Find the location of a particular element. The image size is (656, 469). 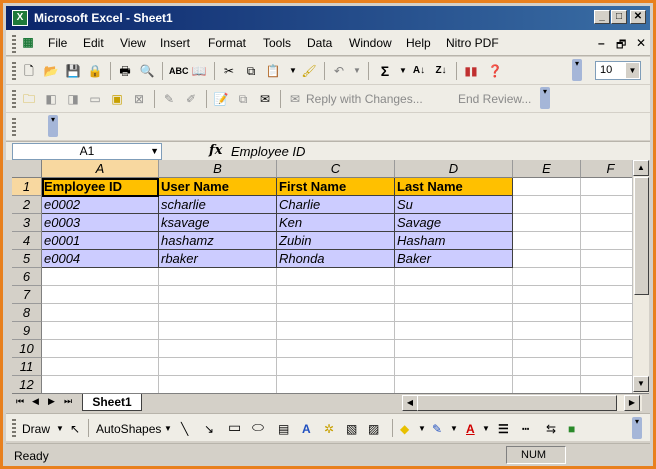

select-objects-icon: ↖ is located at coordinates (75, 429).